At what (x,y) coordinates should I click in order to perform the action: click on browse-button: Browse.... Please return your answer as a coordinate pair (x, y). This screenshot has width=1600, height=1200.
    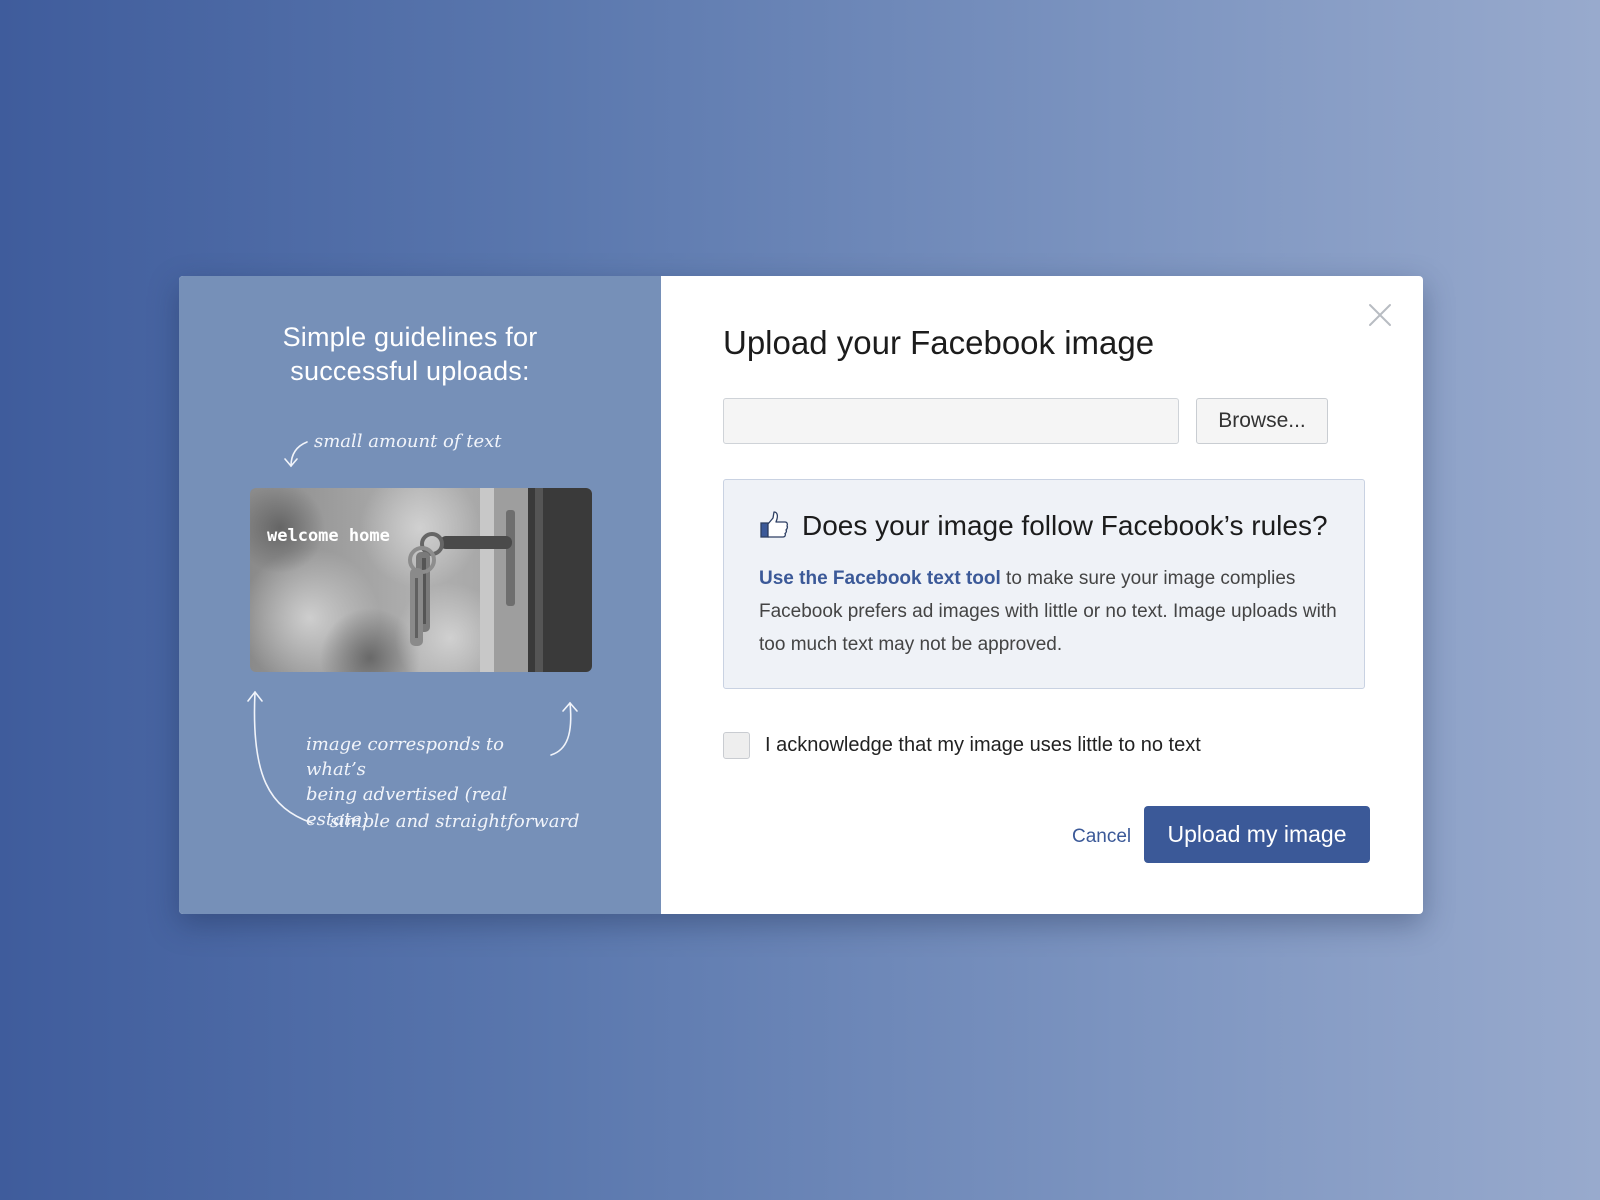
    Looking at the image, I should click on (1262, 421).